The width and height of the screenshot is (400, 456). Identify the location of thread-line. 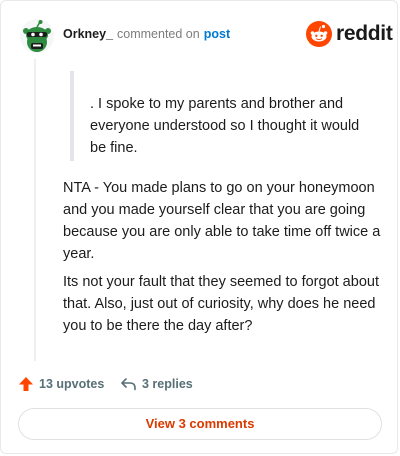
(35, 210).